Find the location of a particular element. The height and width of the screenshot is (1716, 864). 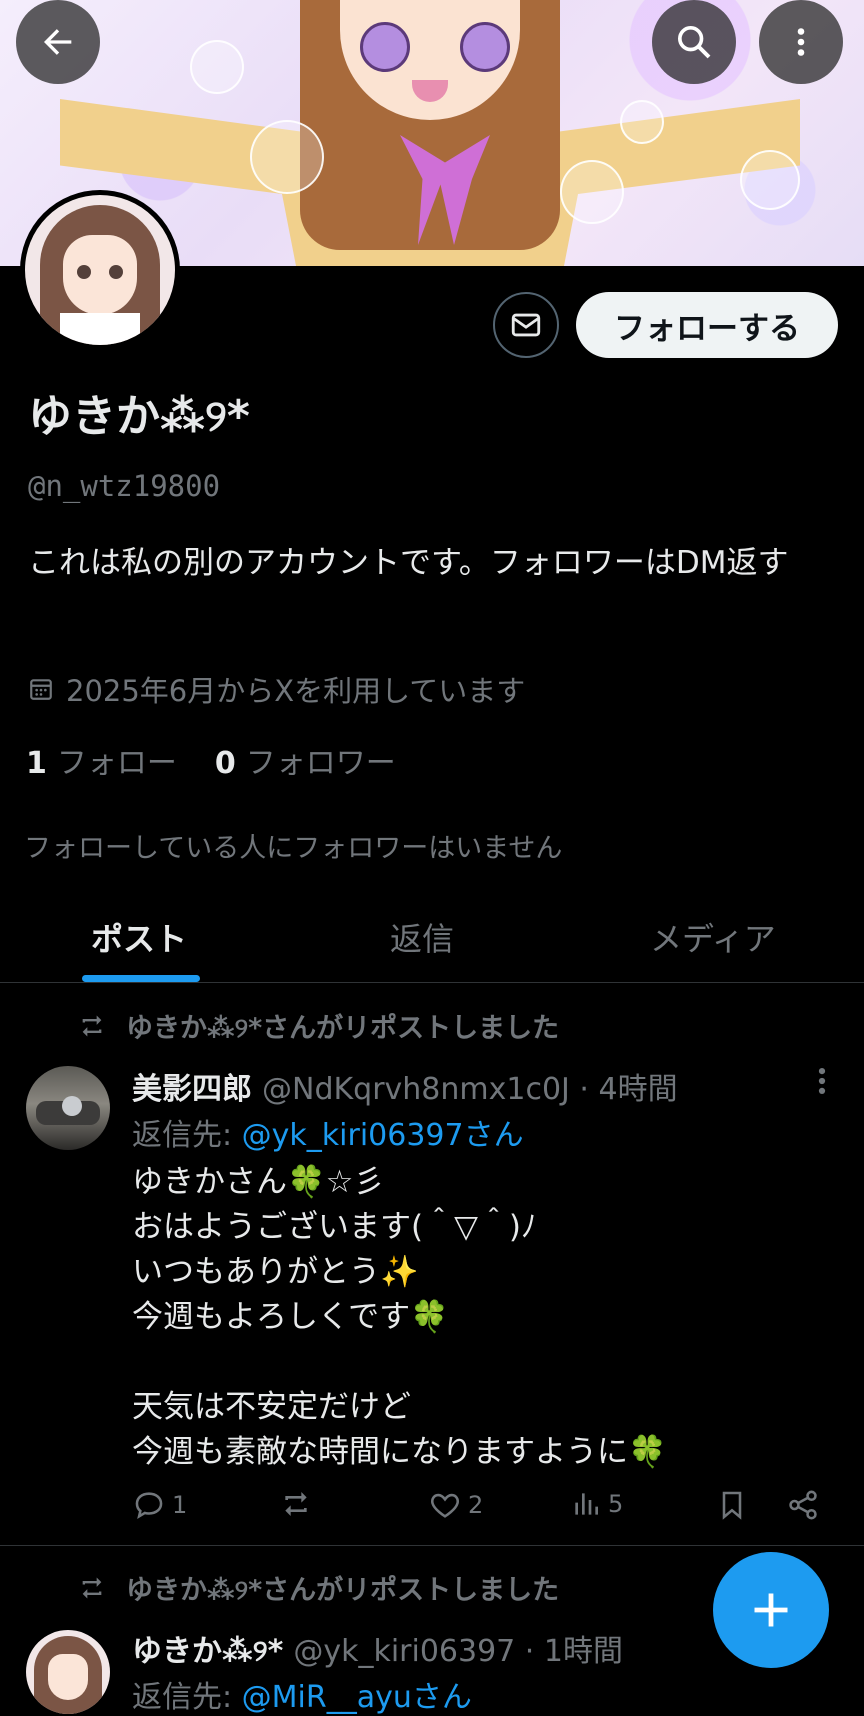

share-icon is located at coordinates (803, 1505).